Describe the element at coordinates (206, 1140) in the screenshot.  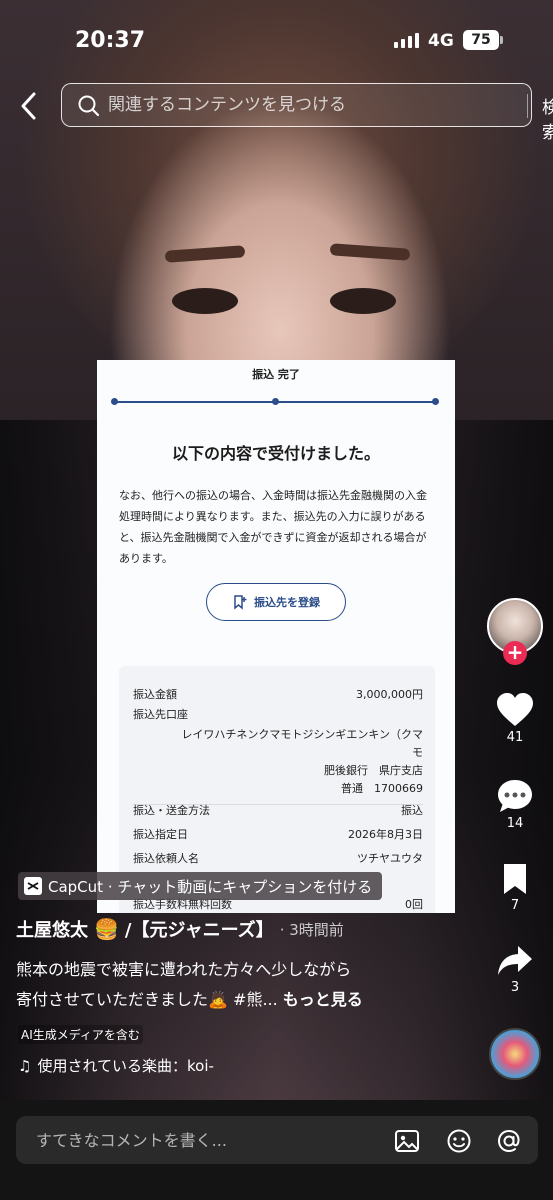
I see `comment-input` at that location.